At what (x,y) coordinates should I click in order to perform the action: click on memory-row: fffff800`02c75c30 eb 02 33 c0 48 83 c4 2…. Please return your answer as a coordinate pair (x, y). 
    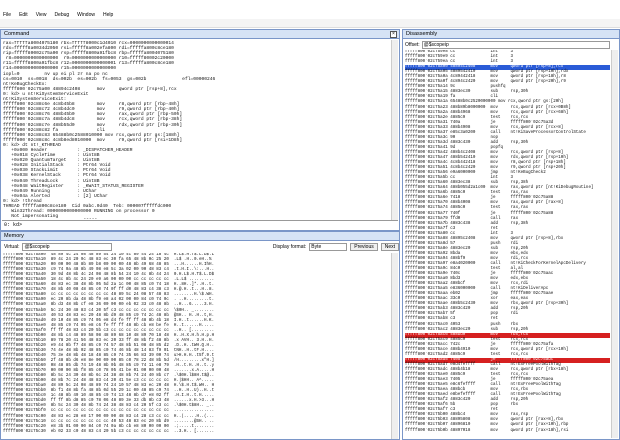
    Looking at the image, I should click on (109, 431).